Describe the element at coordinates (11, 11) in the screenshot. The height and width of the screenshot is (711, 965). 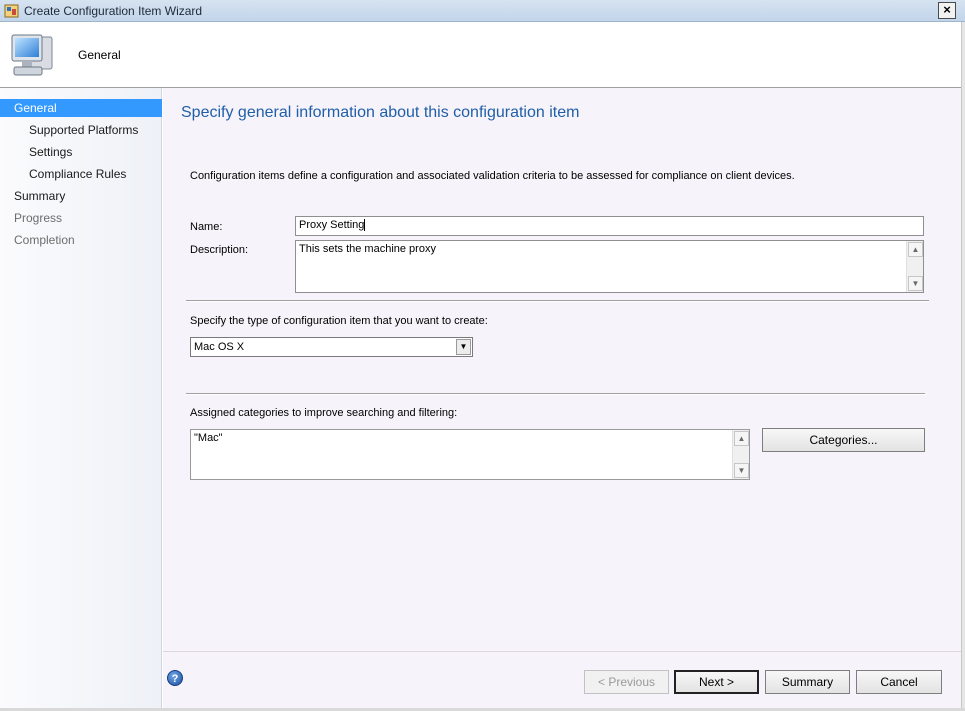
I see `wizard-app-icon` at that location.